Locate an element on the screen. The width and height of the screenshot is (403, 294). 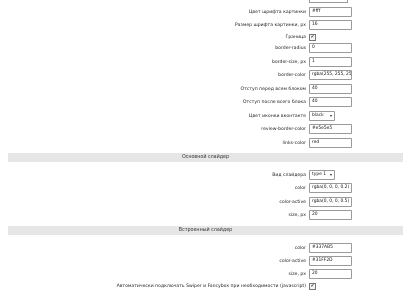
setting-row-border: Граница ✔ is located at coordinates (201, 37).